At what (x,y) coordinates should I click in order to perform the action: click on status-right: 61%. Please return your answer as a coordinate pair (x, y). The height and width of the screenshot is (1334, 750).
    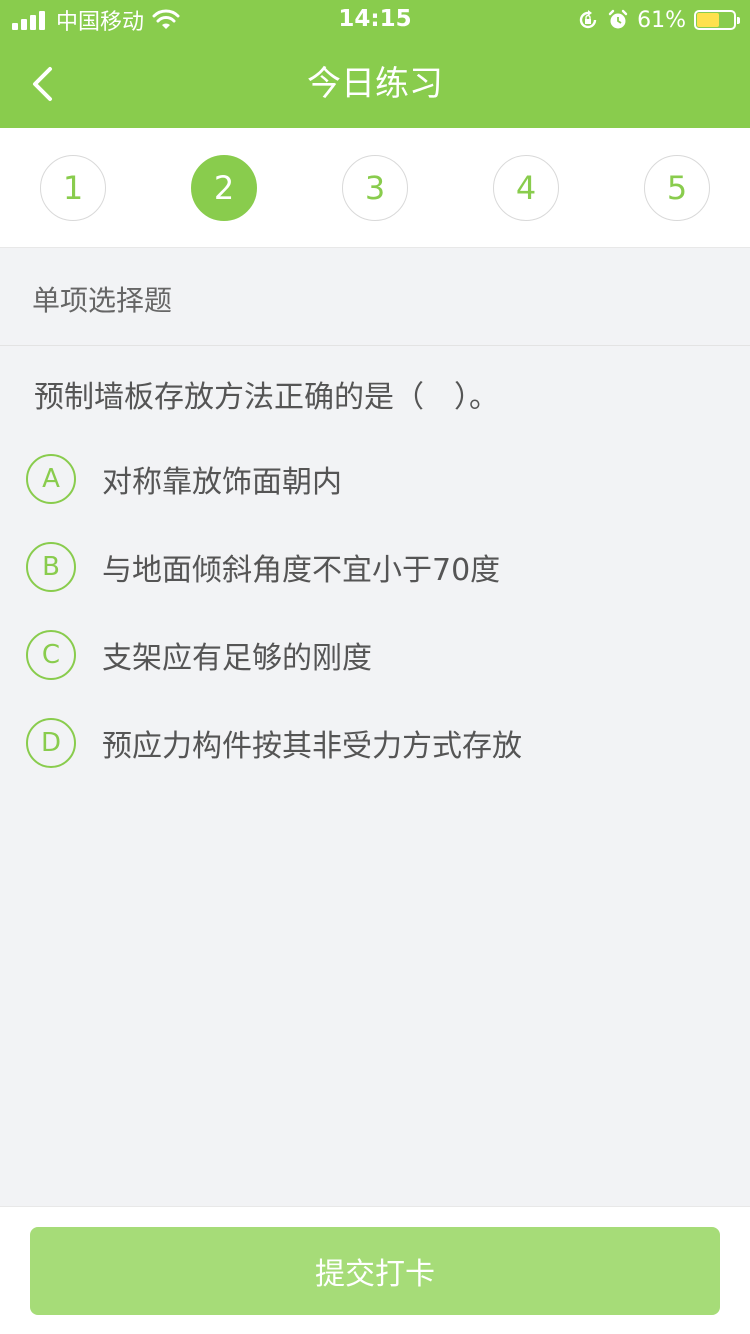
    Looking at the image, I should click on (658, 20).